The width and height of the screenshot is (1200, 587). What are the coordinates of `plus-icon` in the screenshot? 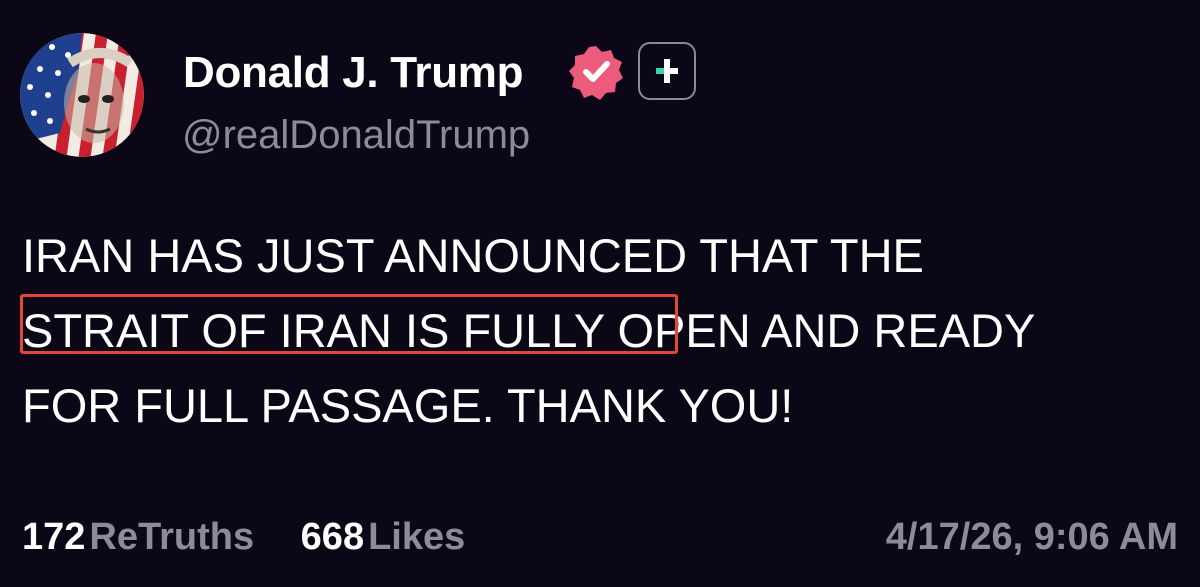 It's located at (667, 71).